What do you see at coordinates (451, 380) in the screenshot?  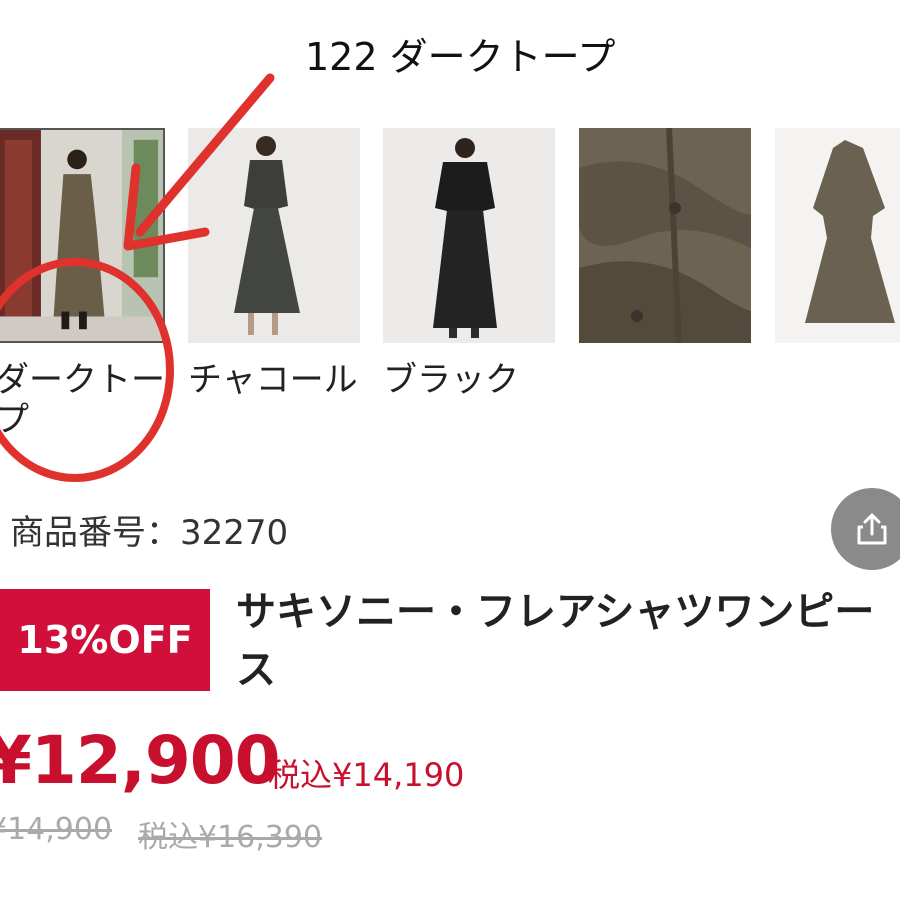 I see `swatch-label-black: ブラック` at bounding box center [451, 380].